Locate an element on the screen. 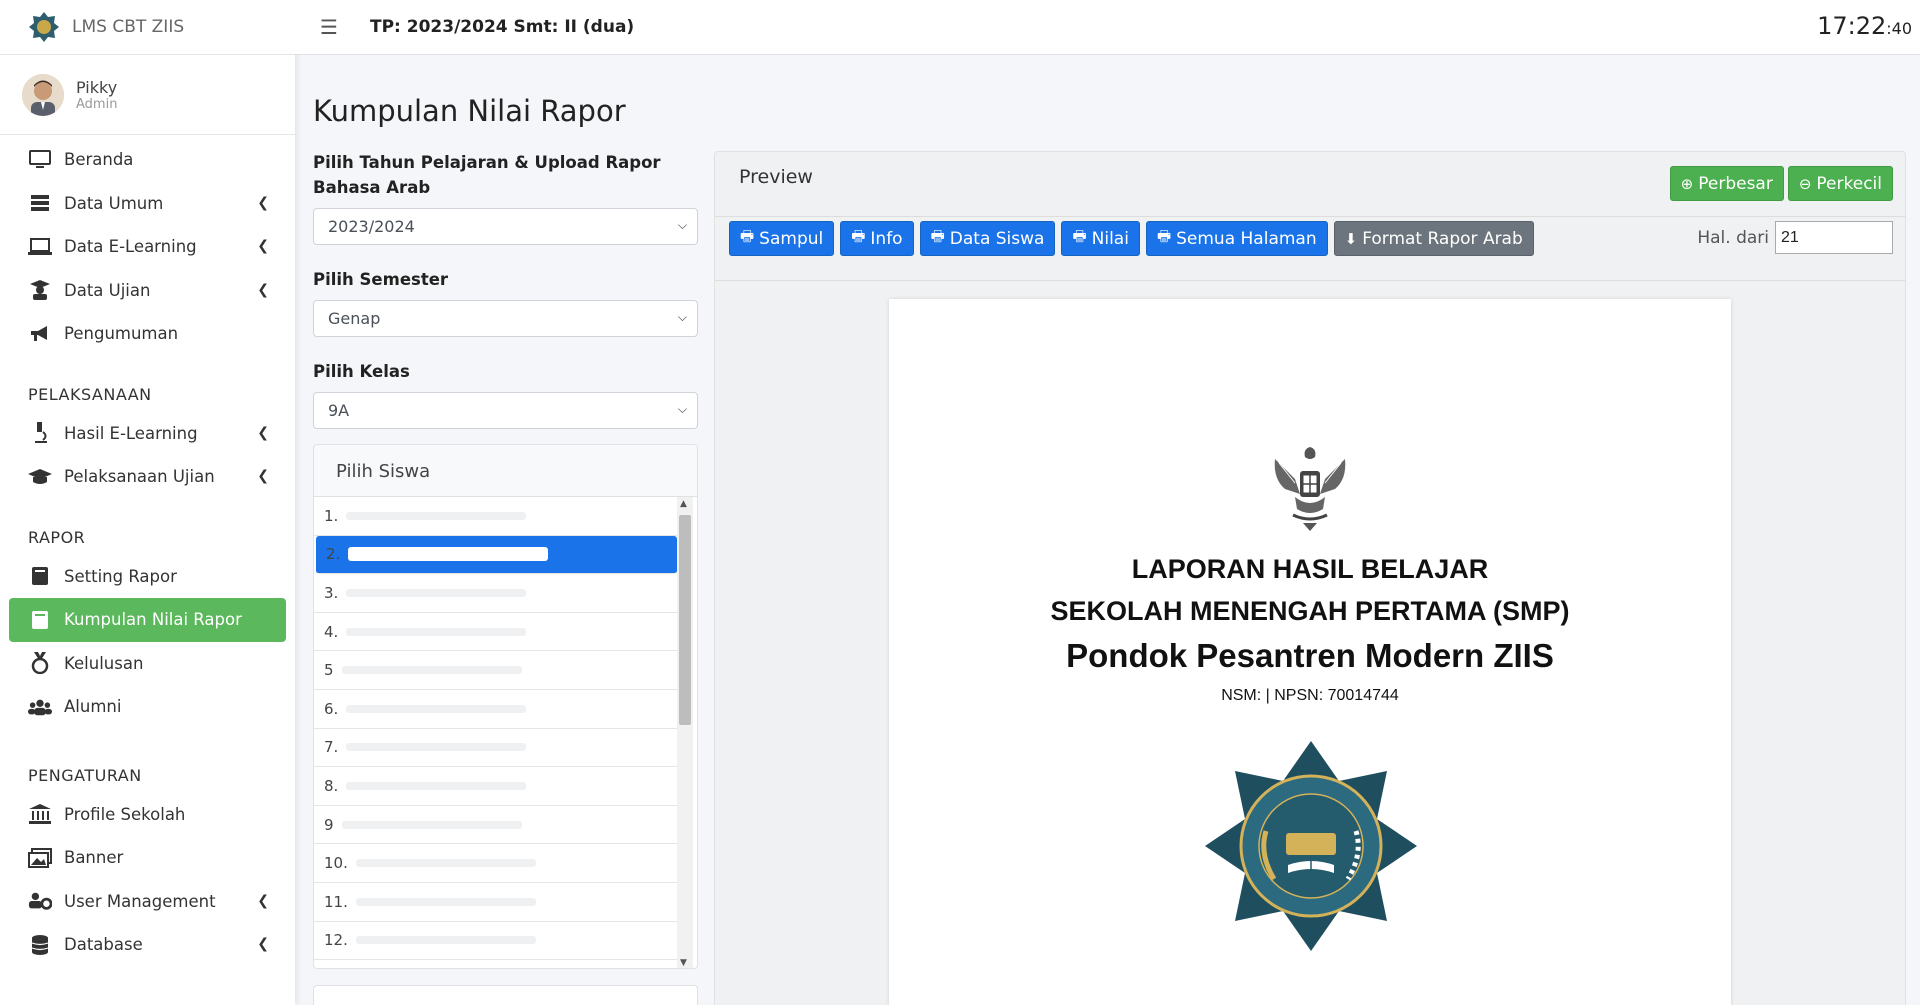 This screenshot has height=1005, width=1920. list-scrollbar: ▲ ▼ is located at coordinates (685, 732).